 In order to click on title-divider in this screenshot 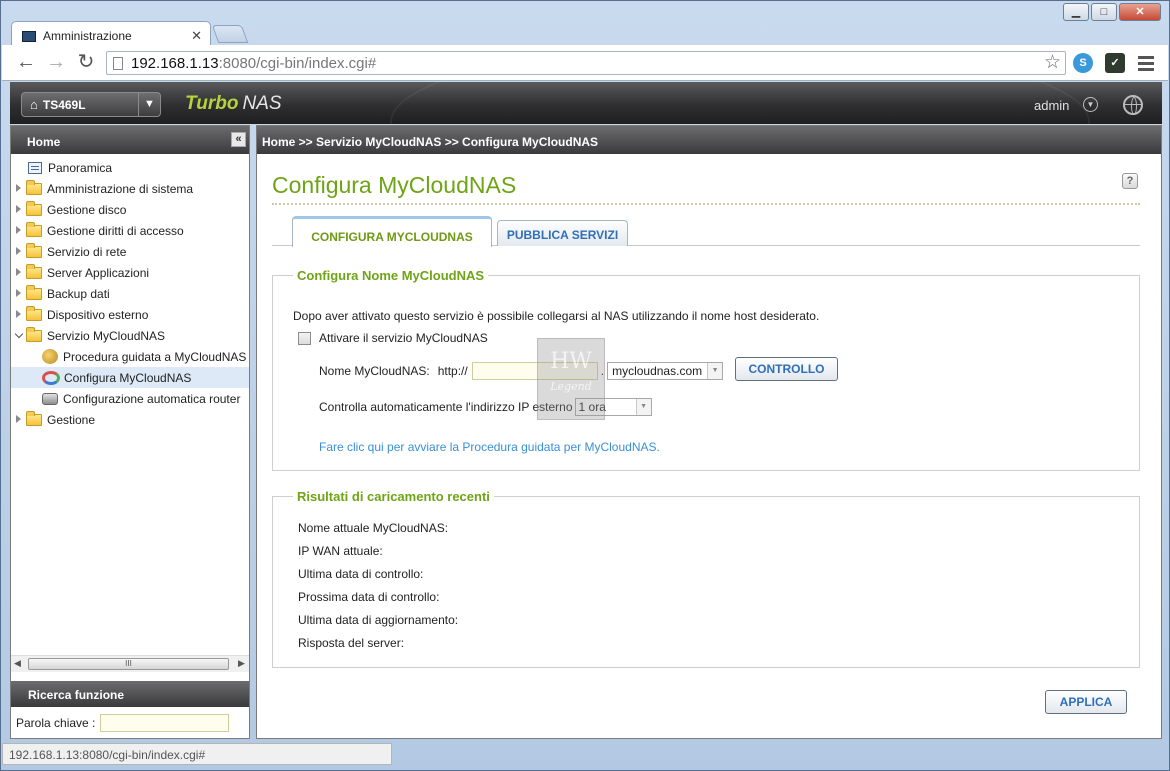, I will do `click(706, 204)`.